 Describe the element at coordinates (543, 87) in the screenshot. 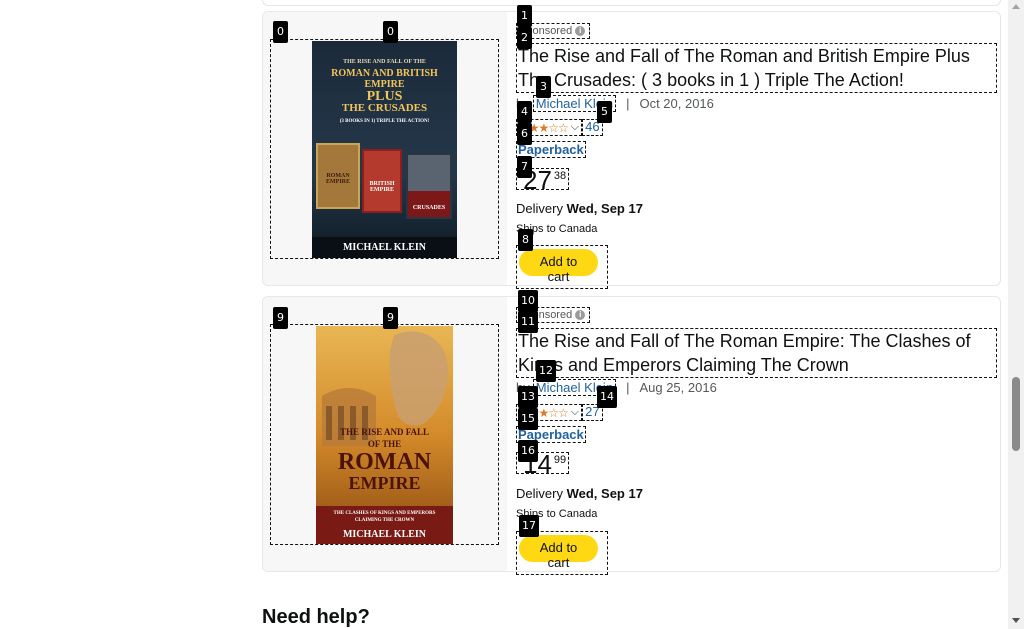

I see `mark-badge-3: 3` at that location.